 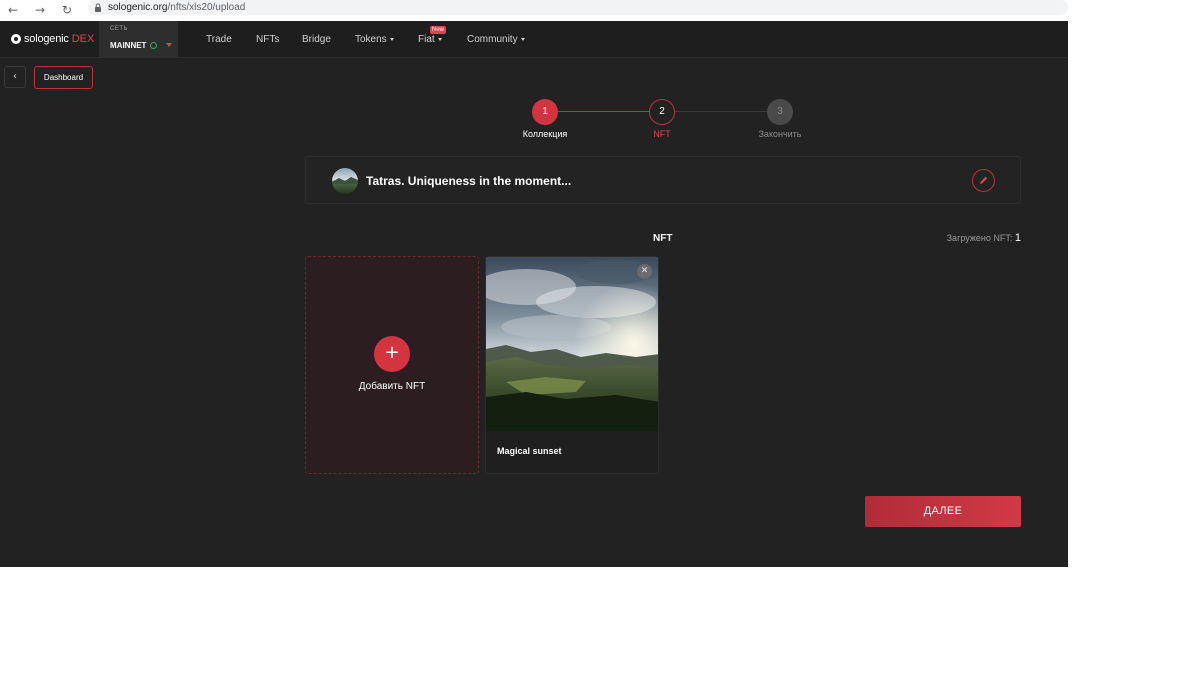 What do you see at coordinates (345, 181) in the screenshot?
I see `collection-avatar` at bounding box center [345, 181].